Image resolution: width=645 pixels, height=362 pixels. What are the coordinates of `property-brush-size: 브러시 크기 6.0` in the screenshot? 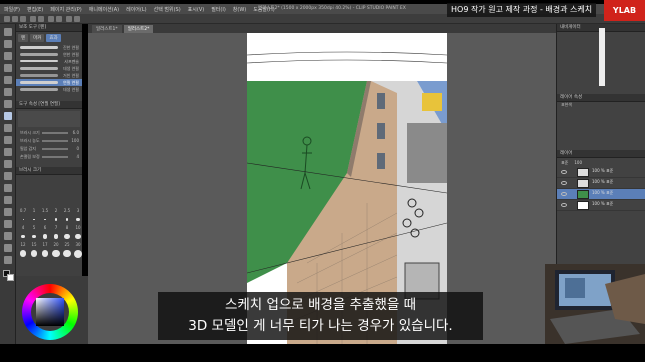 It's located at (49, 133).